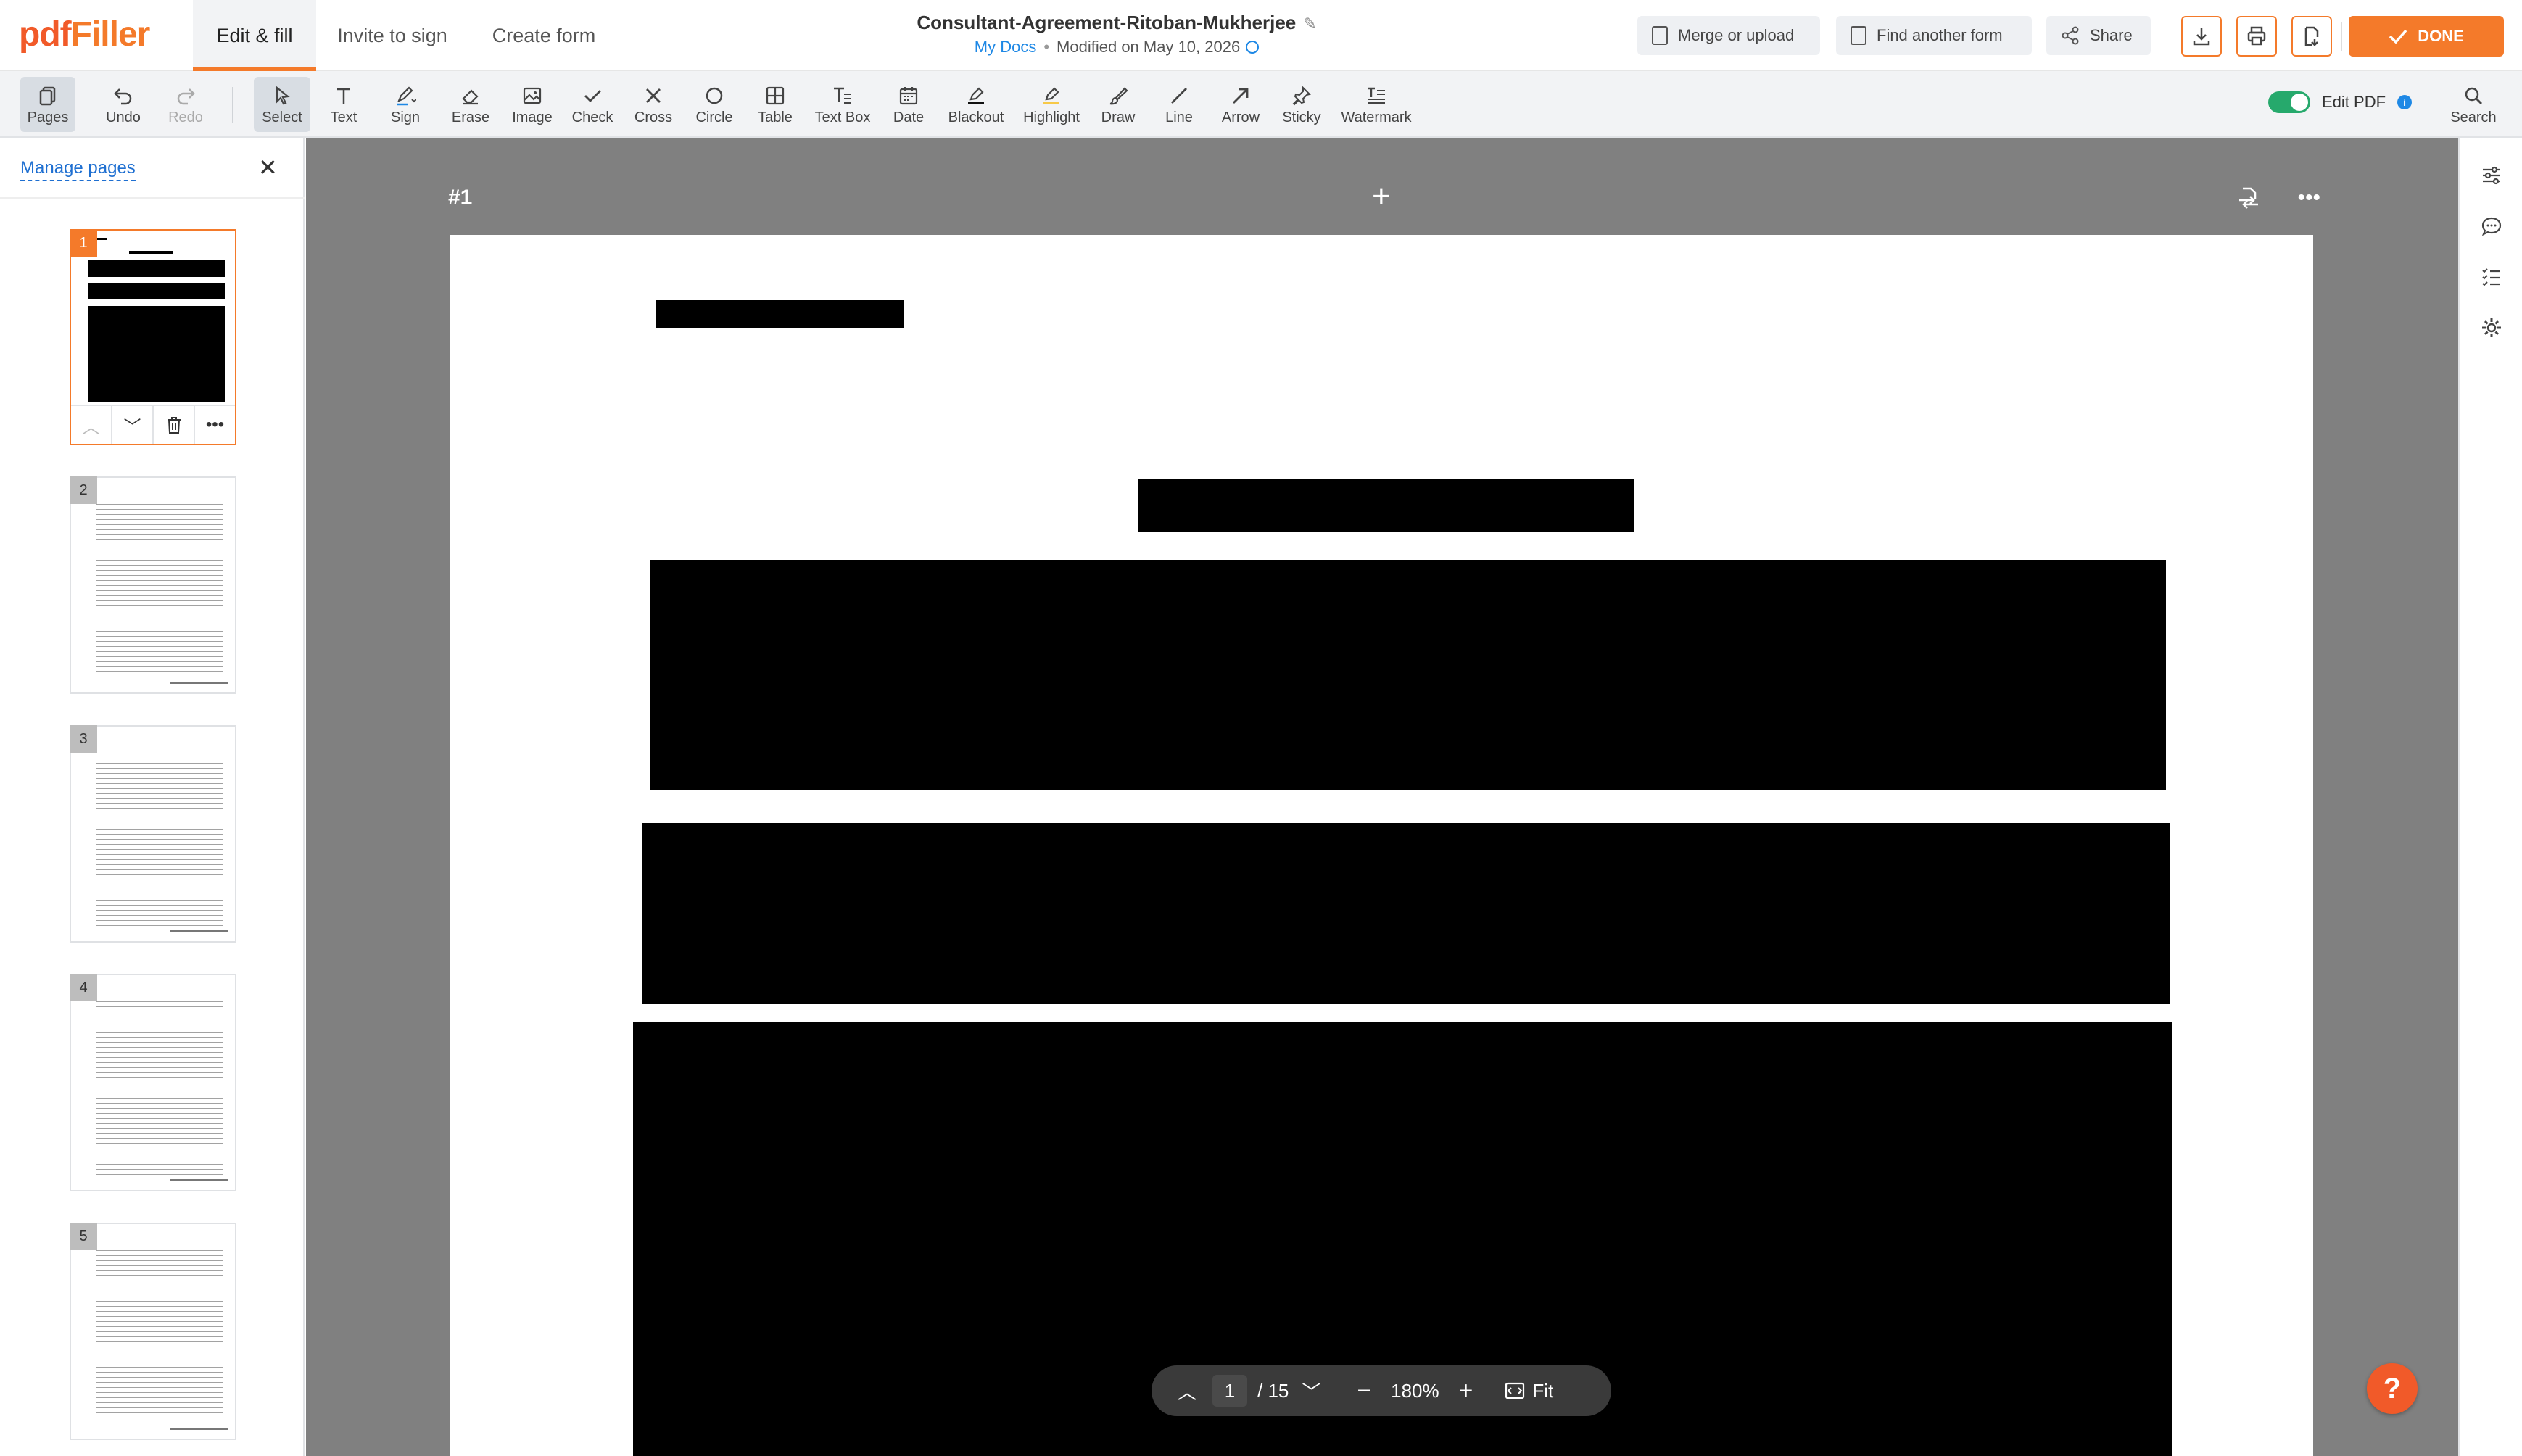 The image size is (2522, 1456). Describe the element at coordinates (2398, 36) in the screenshot. I see `checkmark-icon` at that location.